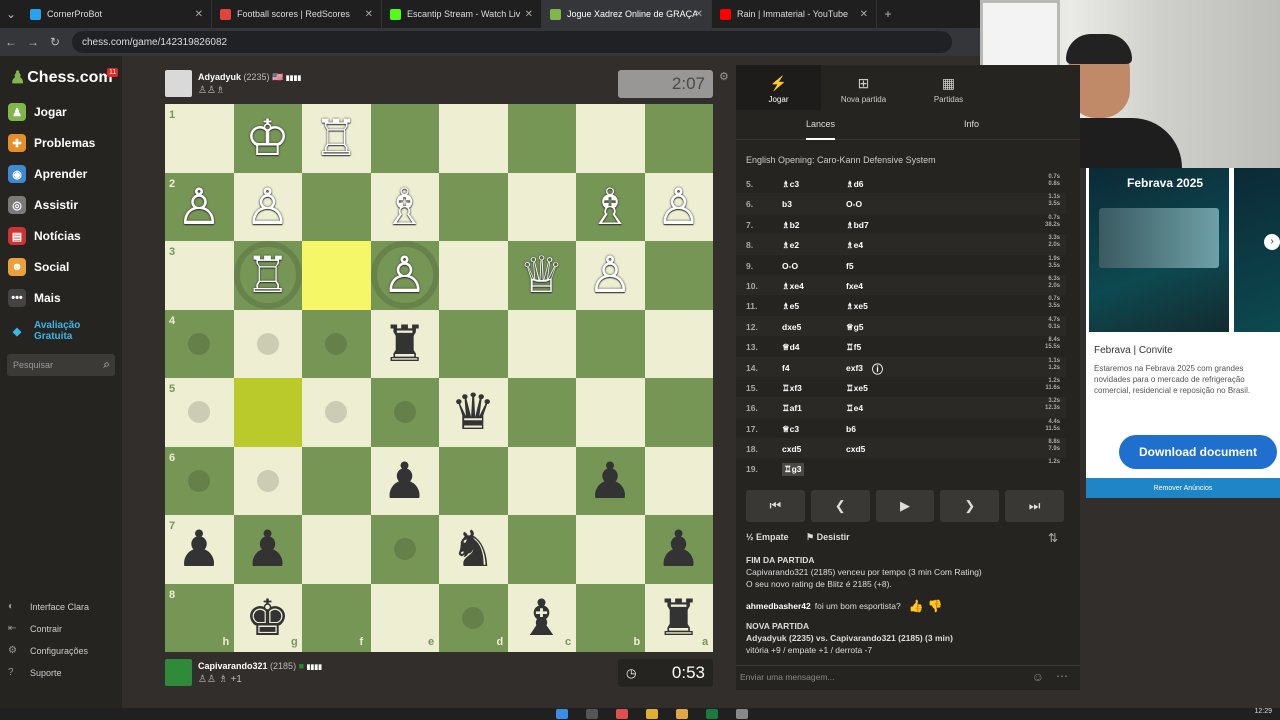  I want to click on chess-logo: ♟ Chess.com, so click(61, 78).